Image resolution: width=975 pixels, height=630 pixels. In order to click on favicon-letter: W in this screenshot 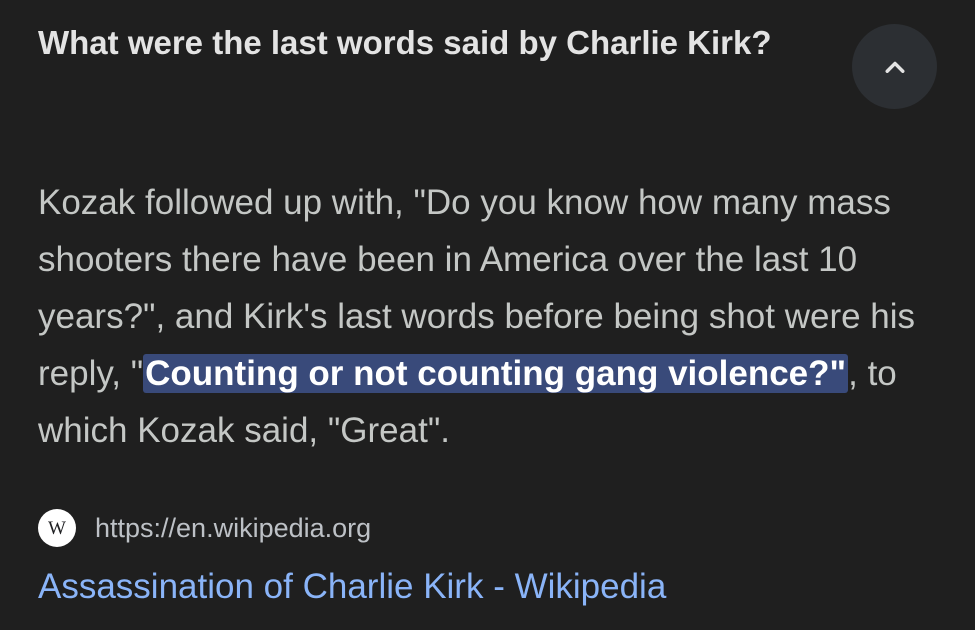, I will do `click(57, 528)`.